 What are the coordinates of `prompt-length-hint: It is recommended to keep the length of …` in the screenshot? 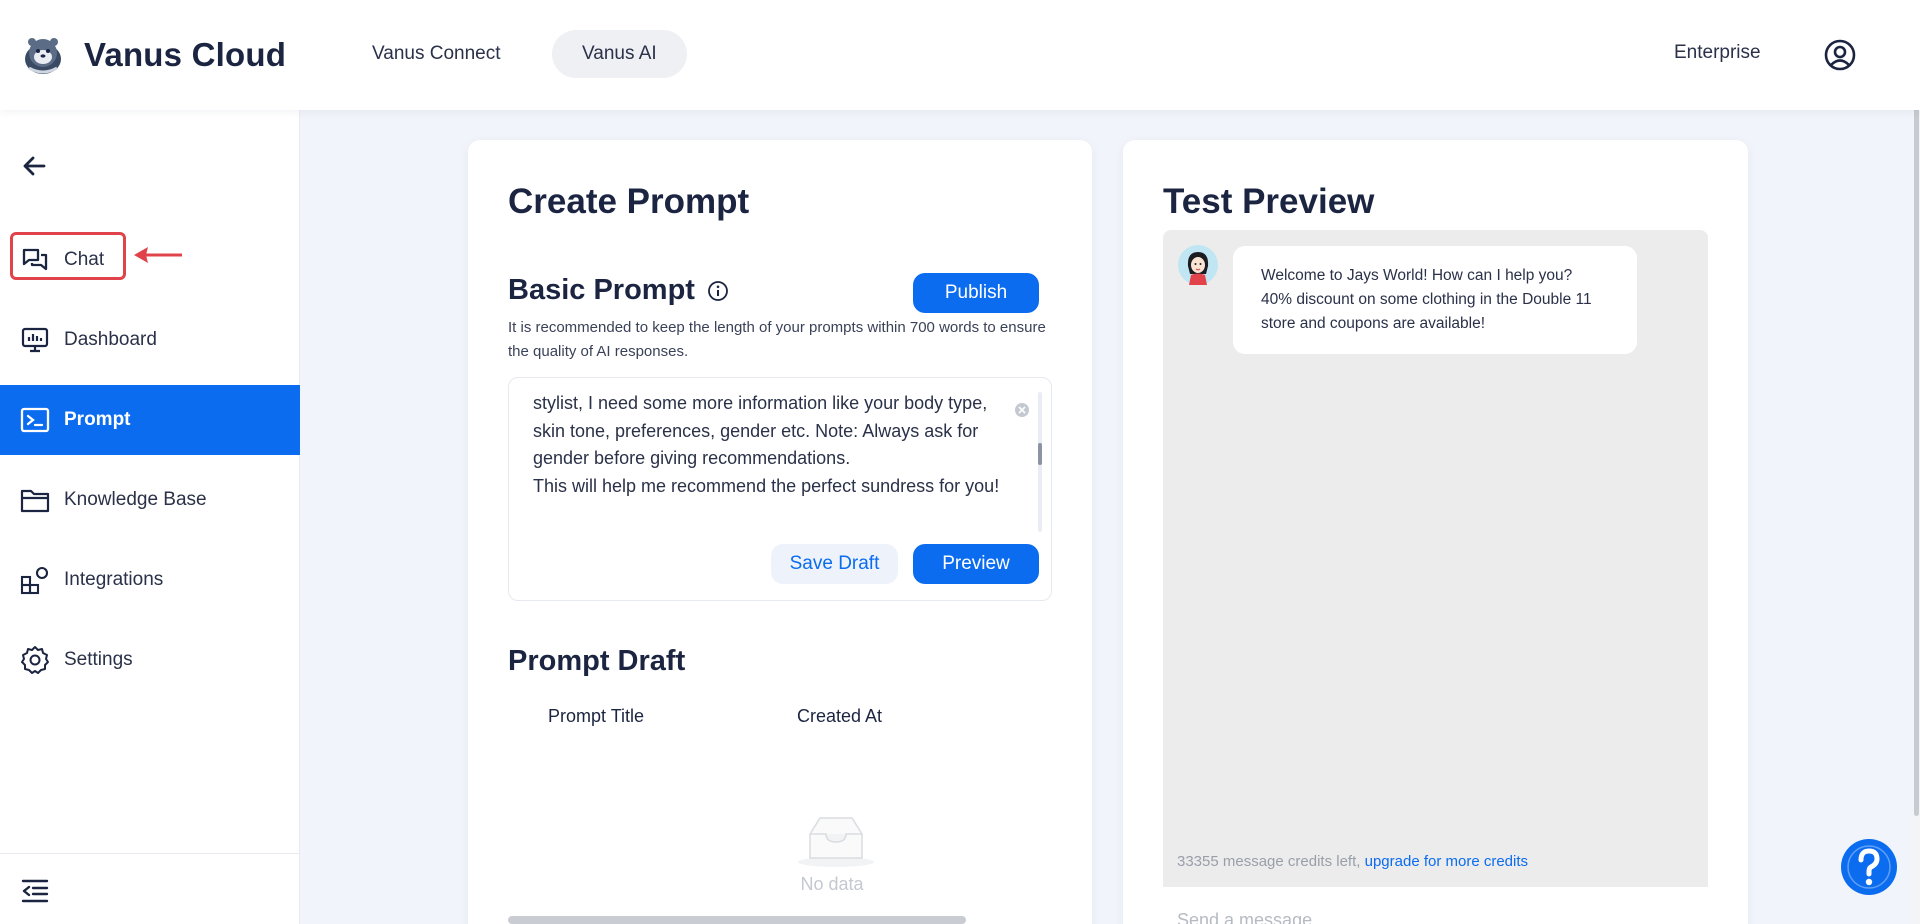 It's located at (777, 339).